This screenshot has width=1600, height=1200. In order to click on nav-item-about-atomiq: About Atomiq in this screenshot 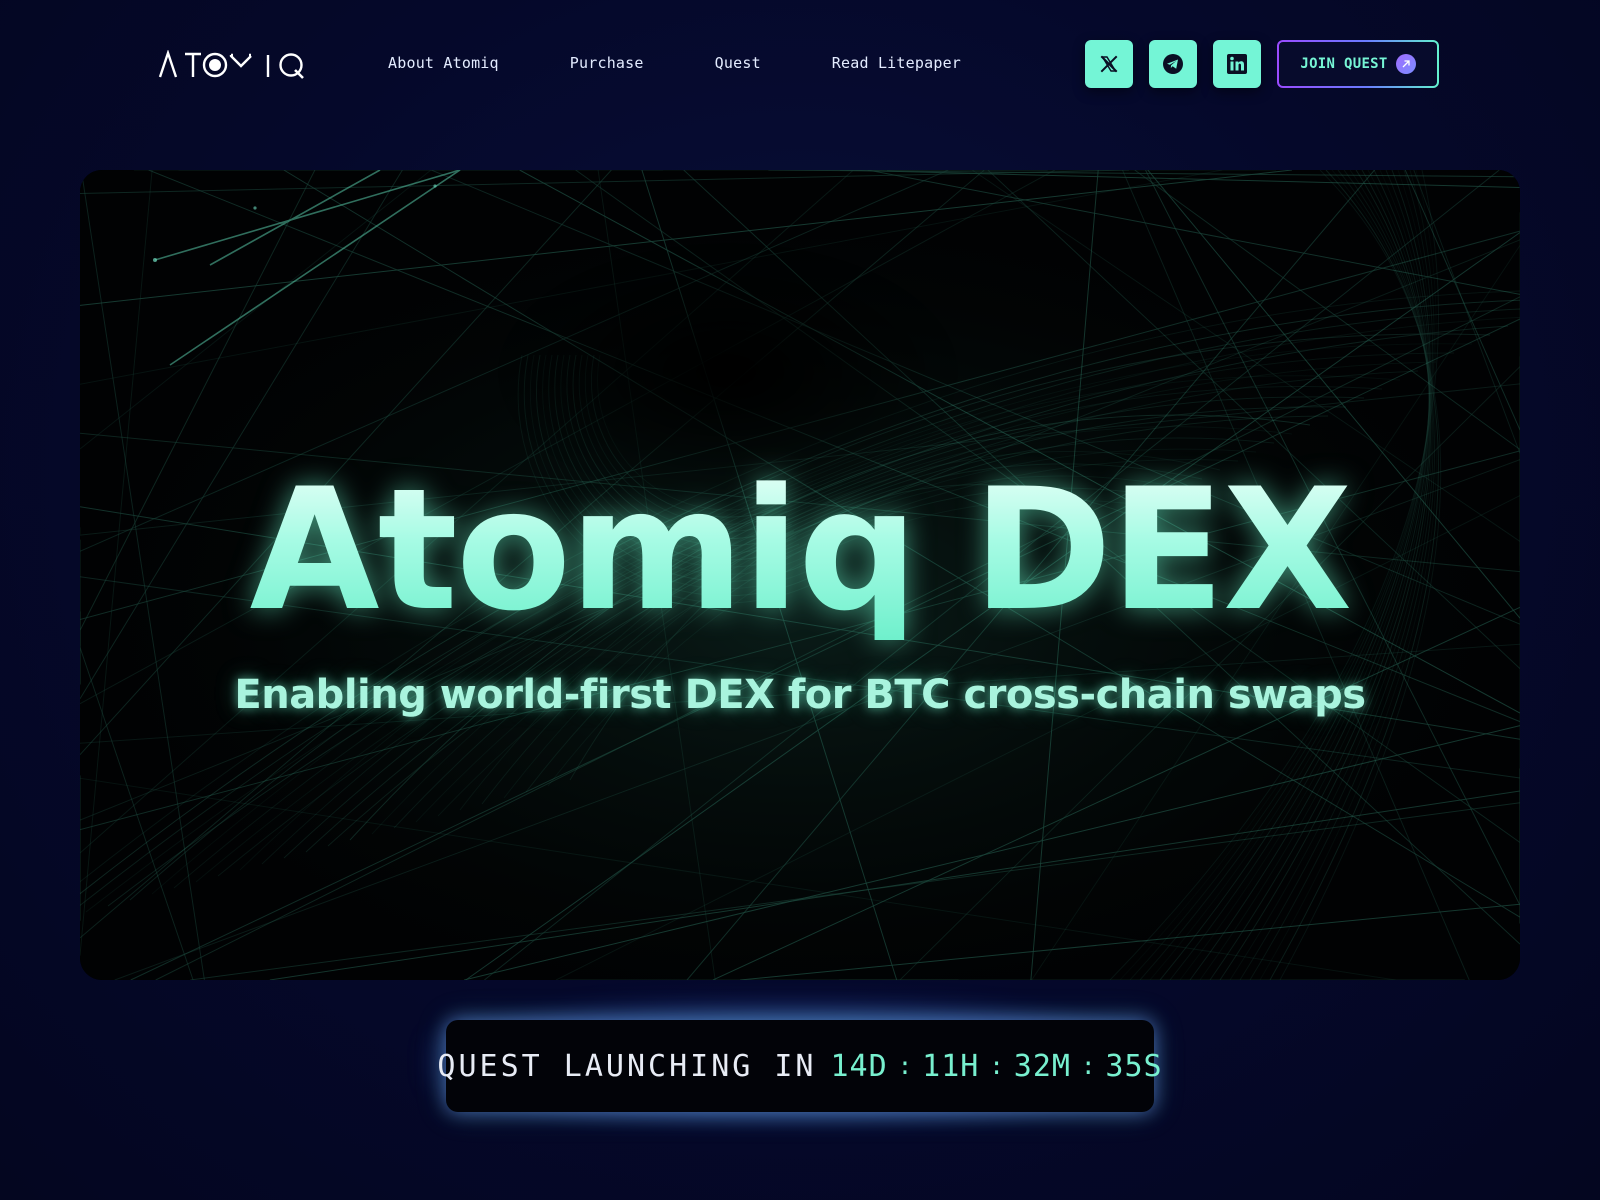, I will do `click(443, 63)`.